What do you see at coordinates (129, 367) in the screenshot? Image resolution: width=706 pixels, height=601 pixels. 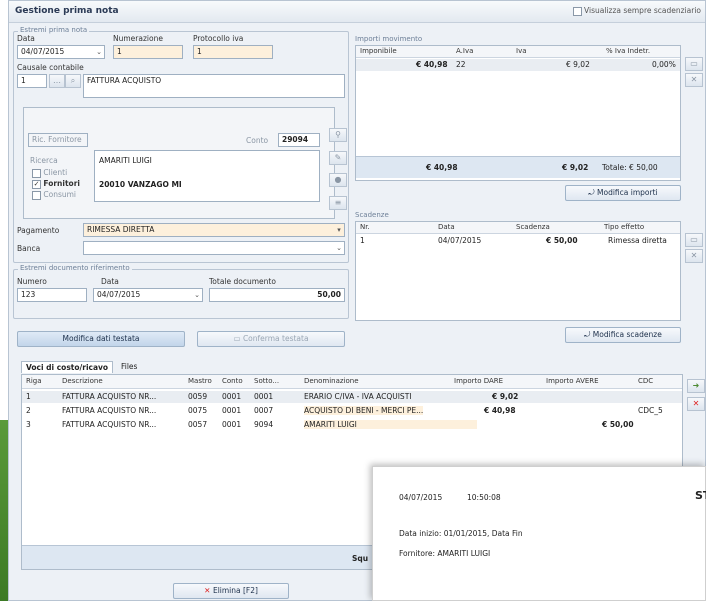 I see `tab-files: Files` at bounding box center [129, 367].